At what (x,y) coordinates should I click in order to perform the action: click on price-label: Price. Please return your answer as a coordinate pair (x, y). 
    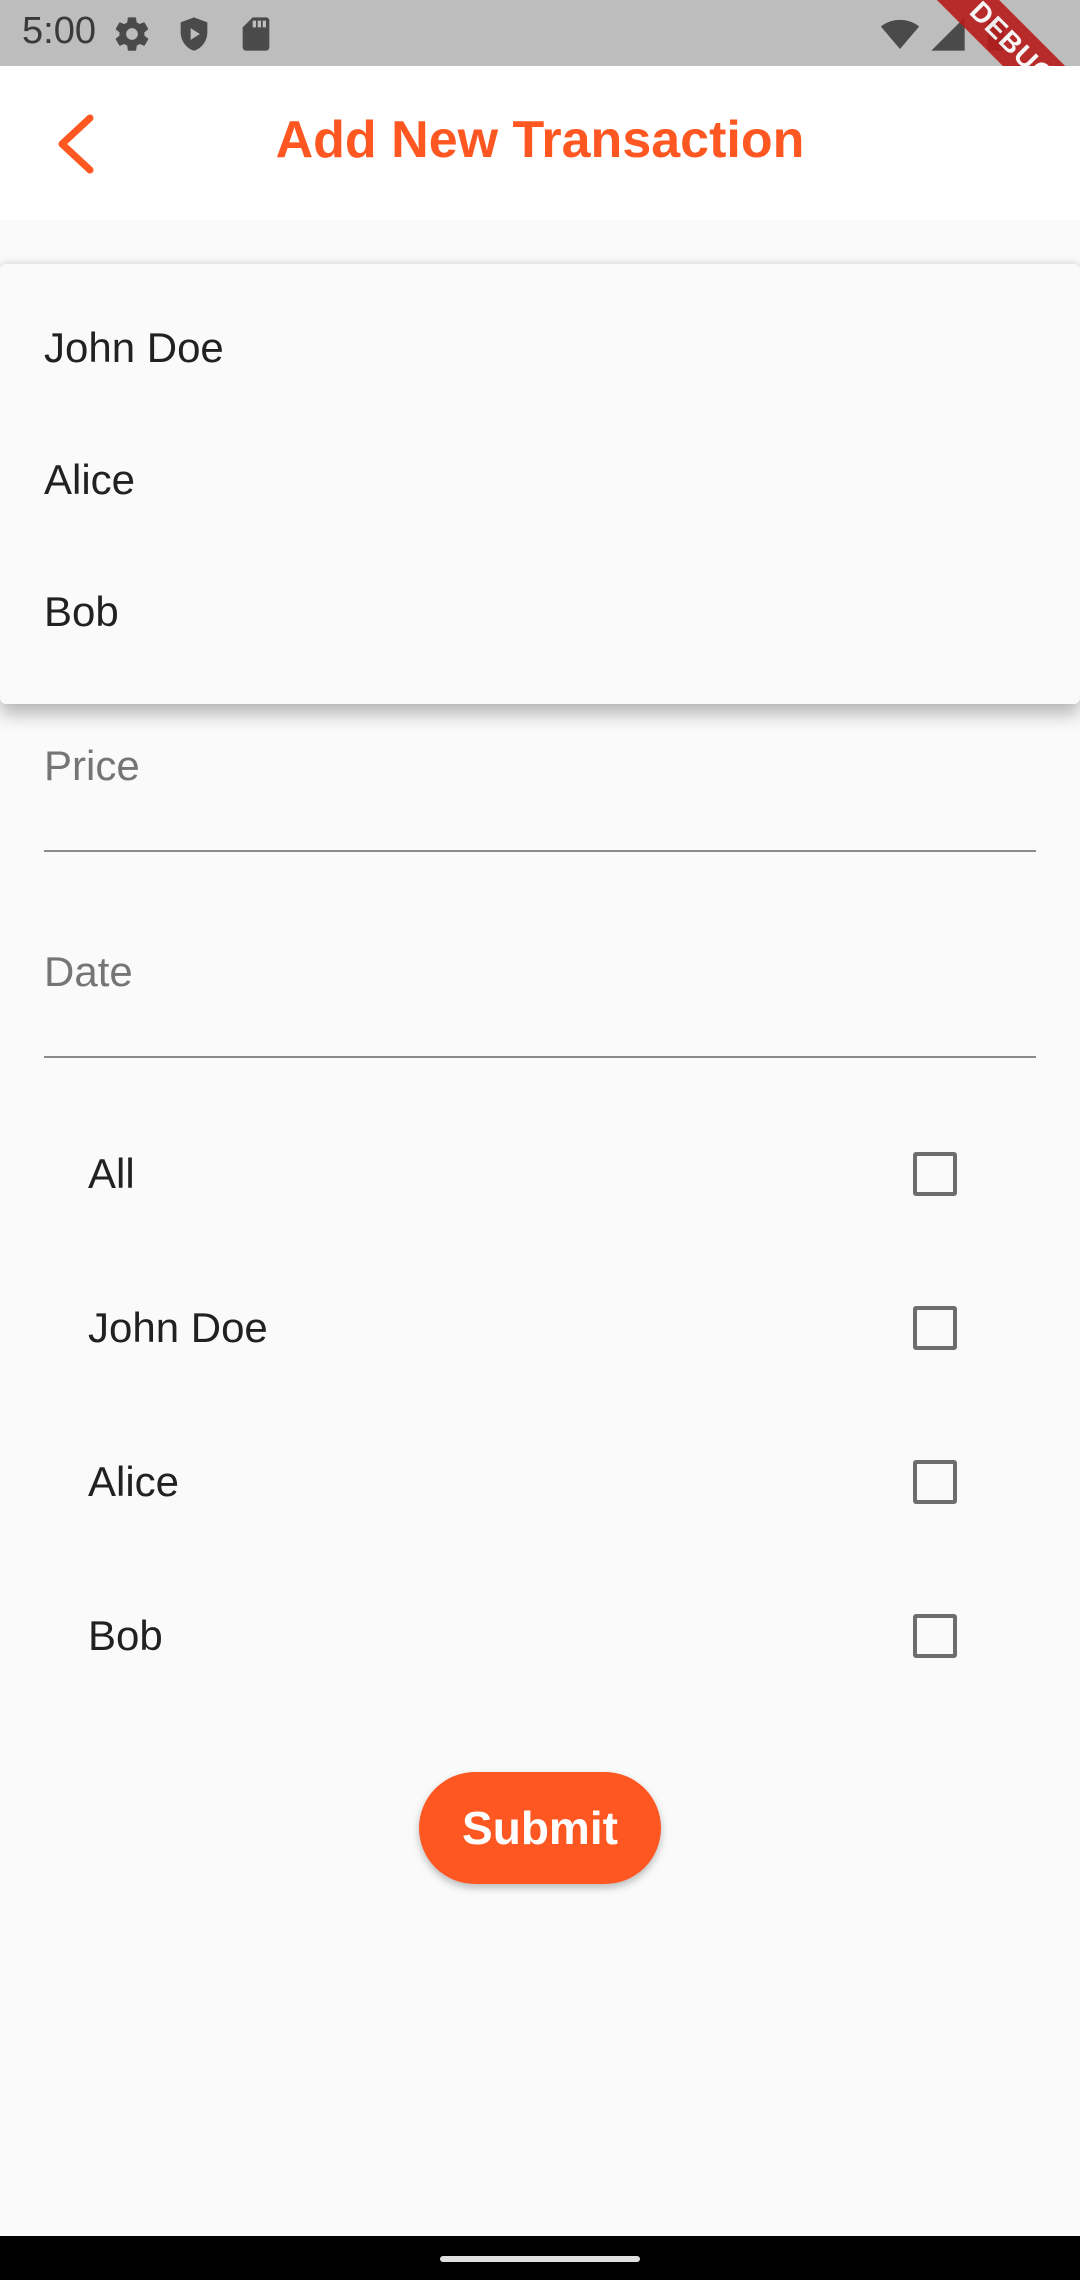
    Looking at the image, I should click on (92, 765).